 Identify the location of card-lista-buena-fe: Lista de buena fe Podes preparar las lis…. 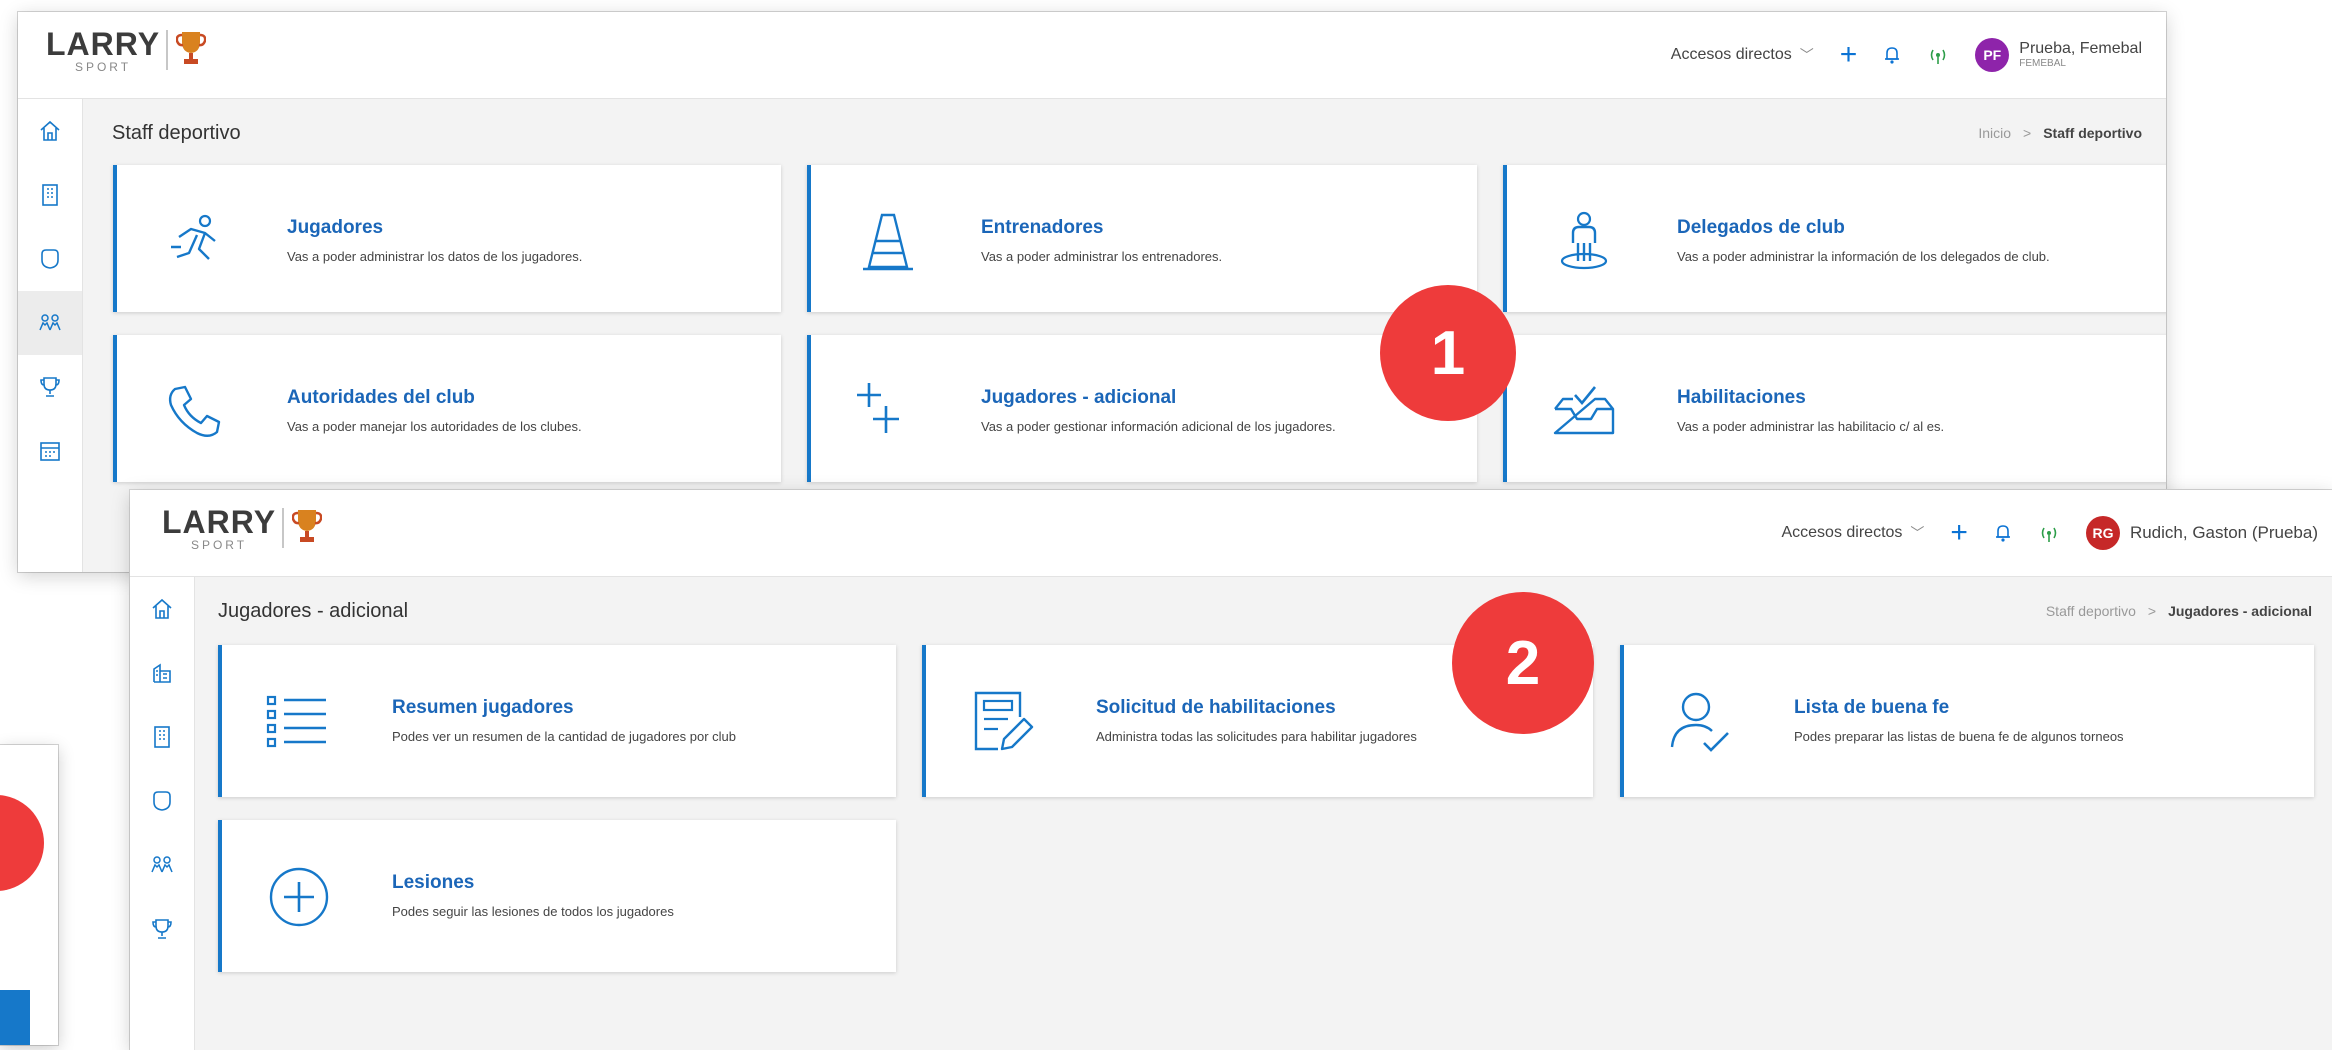
(1967, 721).